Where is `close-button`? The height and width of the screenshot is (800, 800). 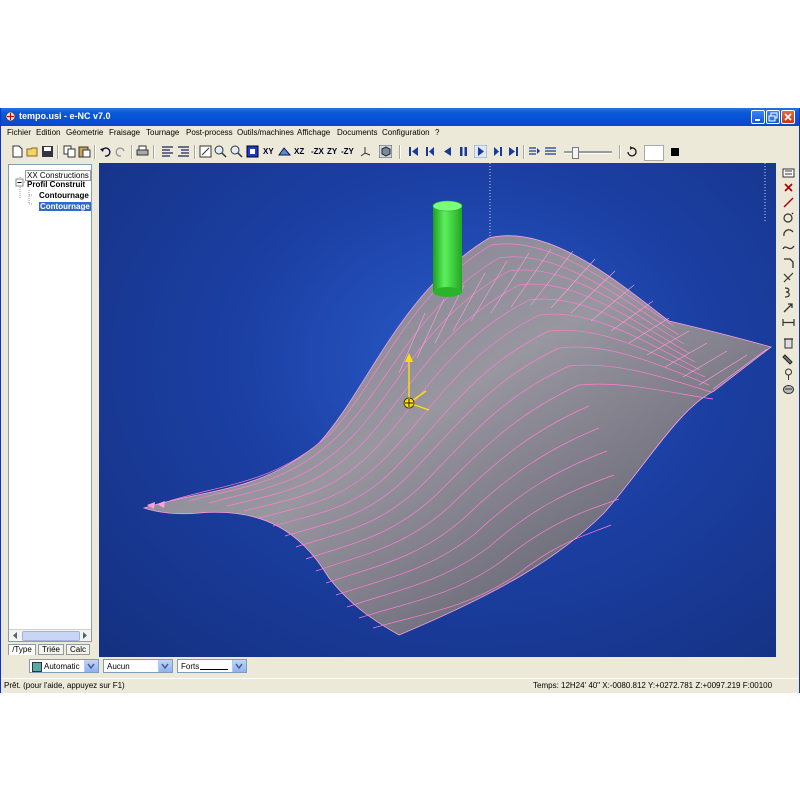
close-button is located at coordinates (788, 117).